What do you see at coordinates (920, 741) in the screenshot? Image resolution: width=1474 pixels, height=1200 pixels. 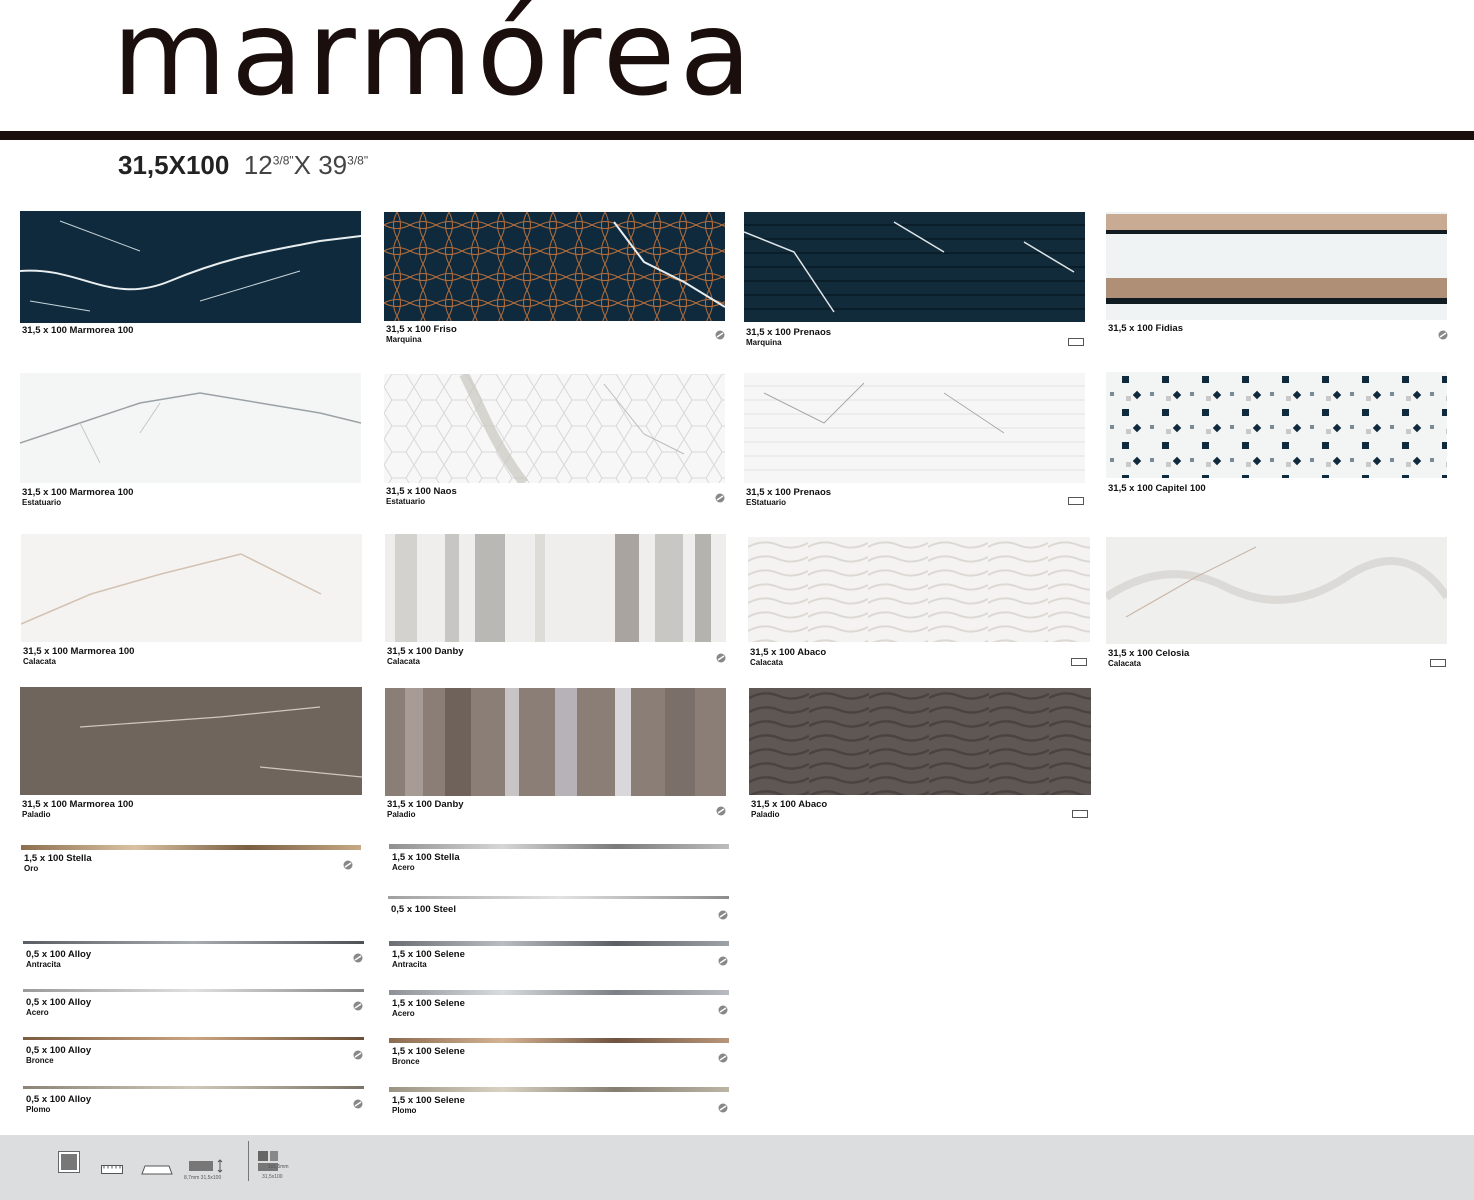 I see `swatch-abaco-paladio` at bounding box center [920, 741].